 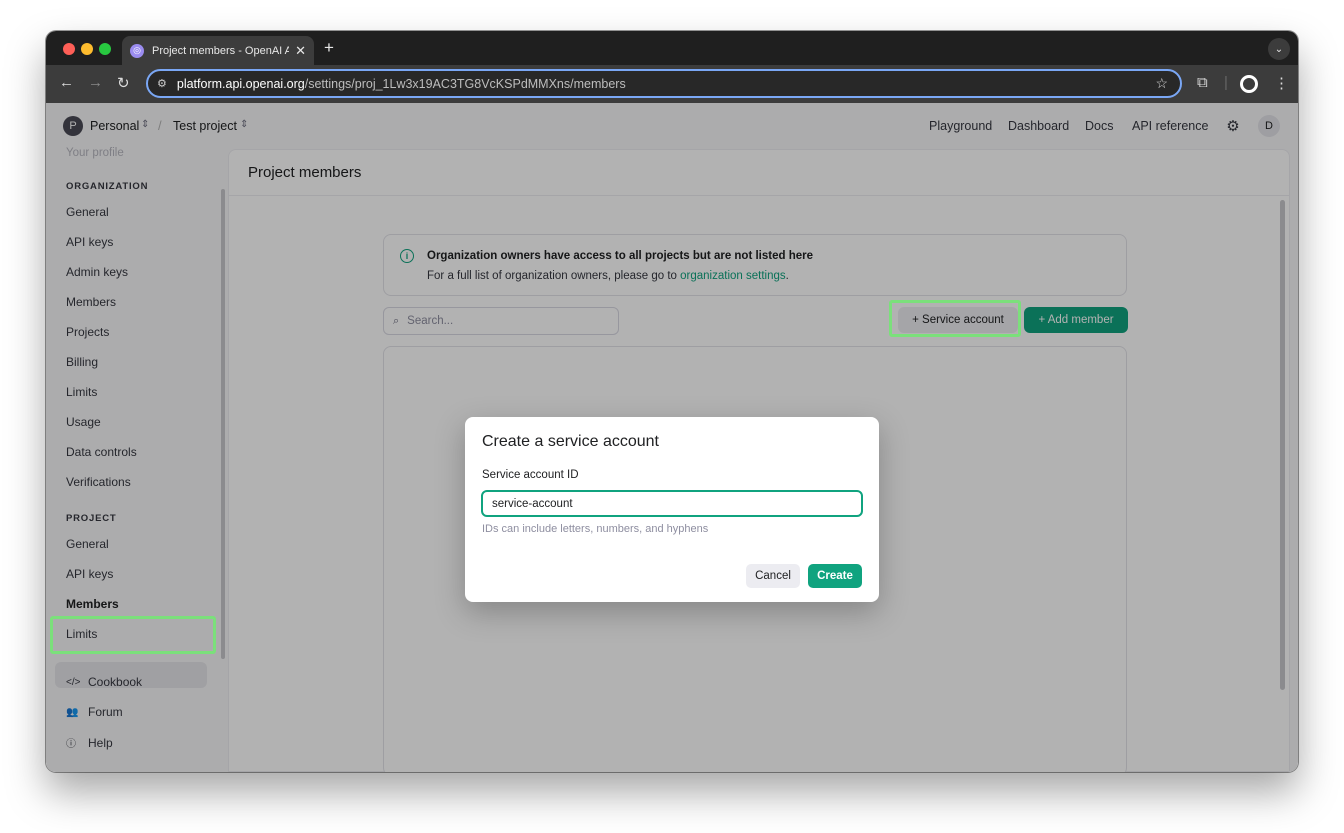 I want to click on dialog-title: Create a service account, so click(x=570, y=441).